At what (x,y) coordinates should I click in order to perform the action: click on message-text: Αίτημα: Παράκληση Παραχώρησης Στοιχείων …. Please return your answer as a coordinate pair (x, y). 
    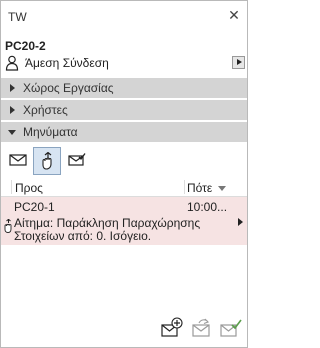
    Looking at the image, I should click on (107, 229).